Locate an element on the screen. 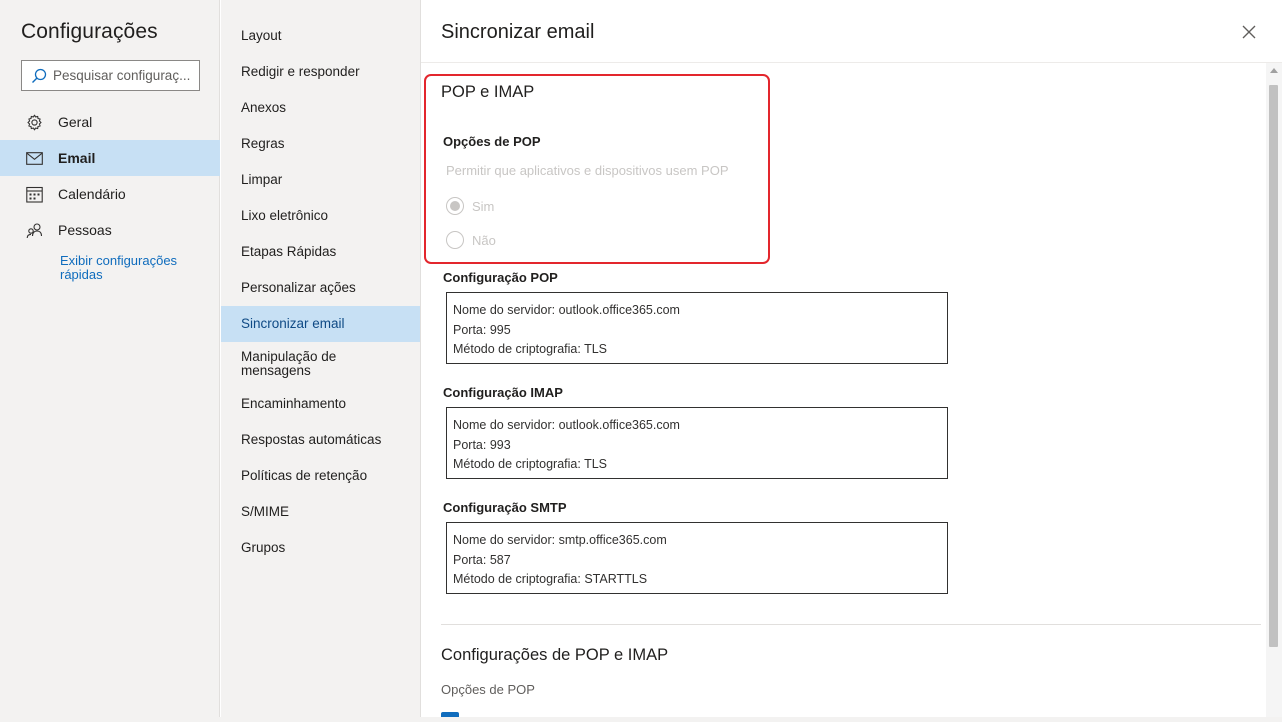 This screenshot has height=722, width=1282. subnav-item-personalizar-acoes: Personalizar ações is located at coordinates (320, 288).